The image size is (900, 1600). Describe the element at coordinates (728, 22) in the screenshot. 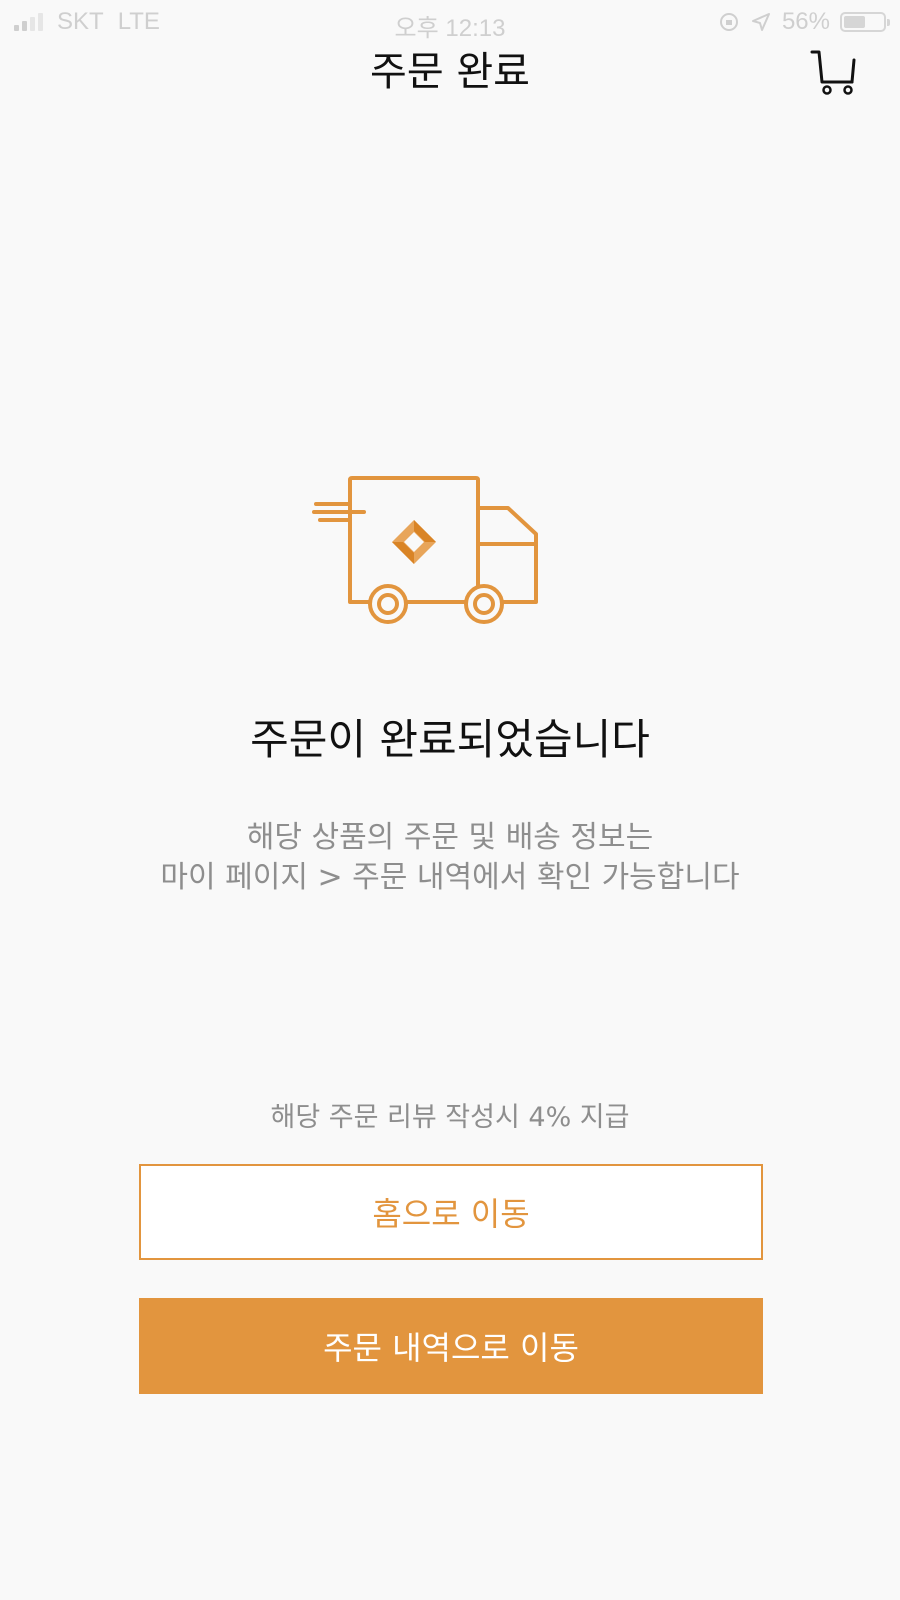

I see `rotation-lock-icon` at that location.